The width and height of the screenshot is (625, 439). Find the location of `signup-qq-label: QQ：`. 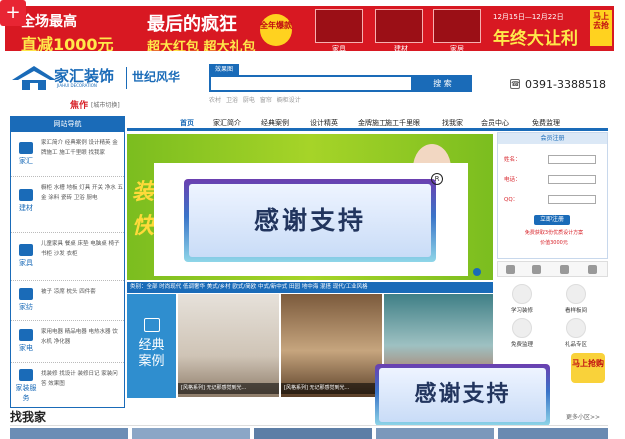

signup-qq-label: QQ： is located at coordinates (511, 200).